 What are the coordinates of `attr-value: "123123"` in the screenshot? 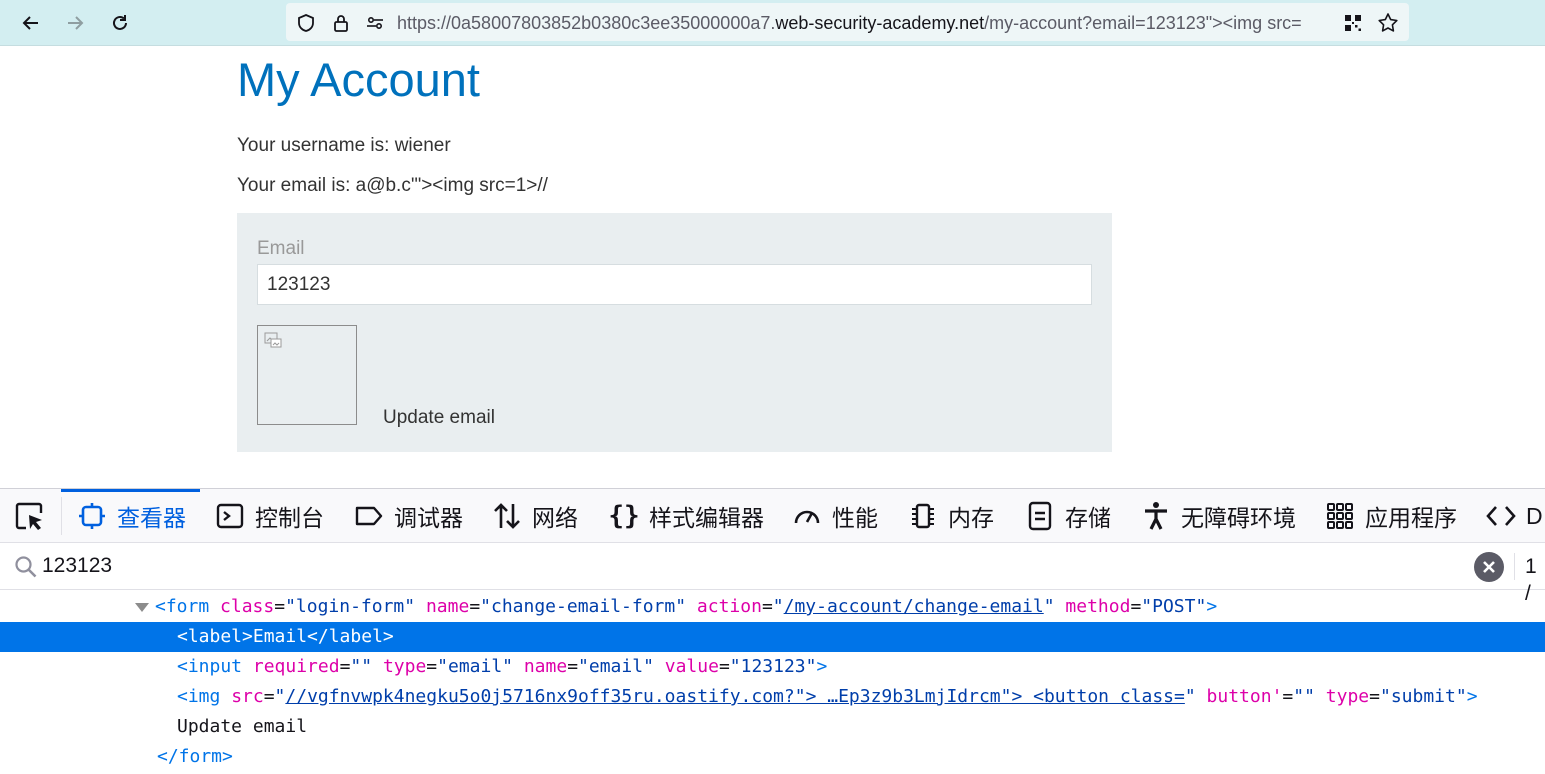 It's located at (773, 666).